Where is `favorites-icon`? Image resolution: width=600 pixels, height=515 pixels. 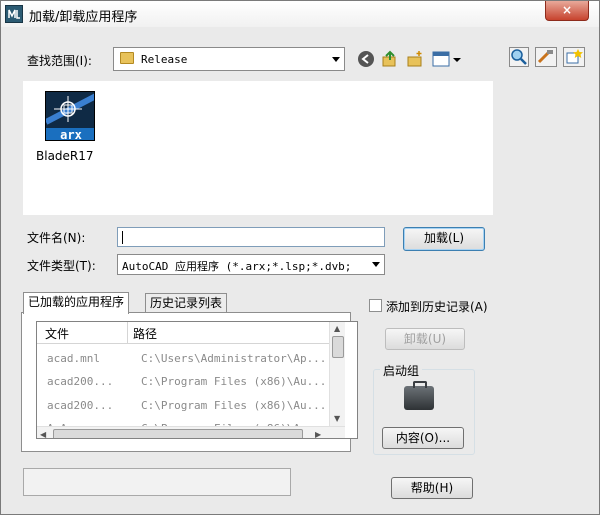
favorites-icon is located at coordinates (574, 57).